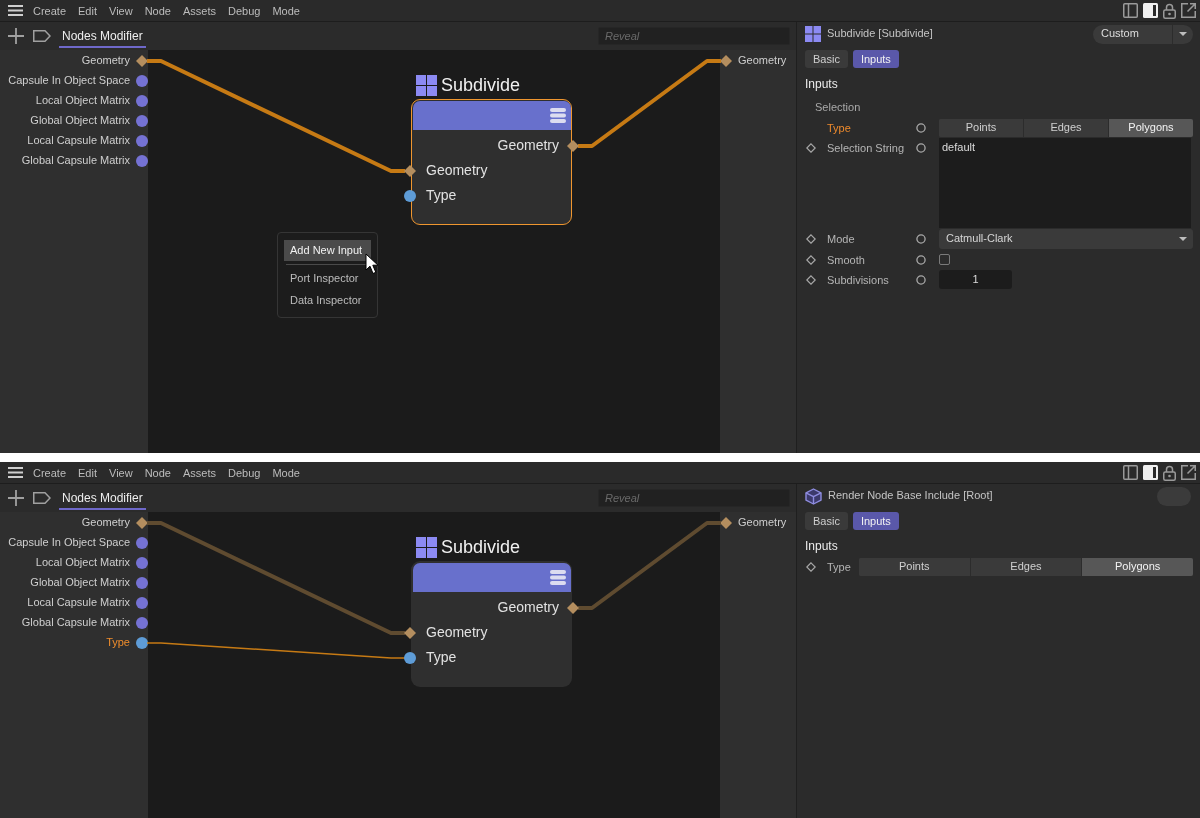  I want to click on panel-title: Render Node Base Include [Root], so click(910, 496).